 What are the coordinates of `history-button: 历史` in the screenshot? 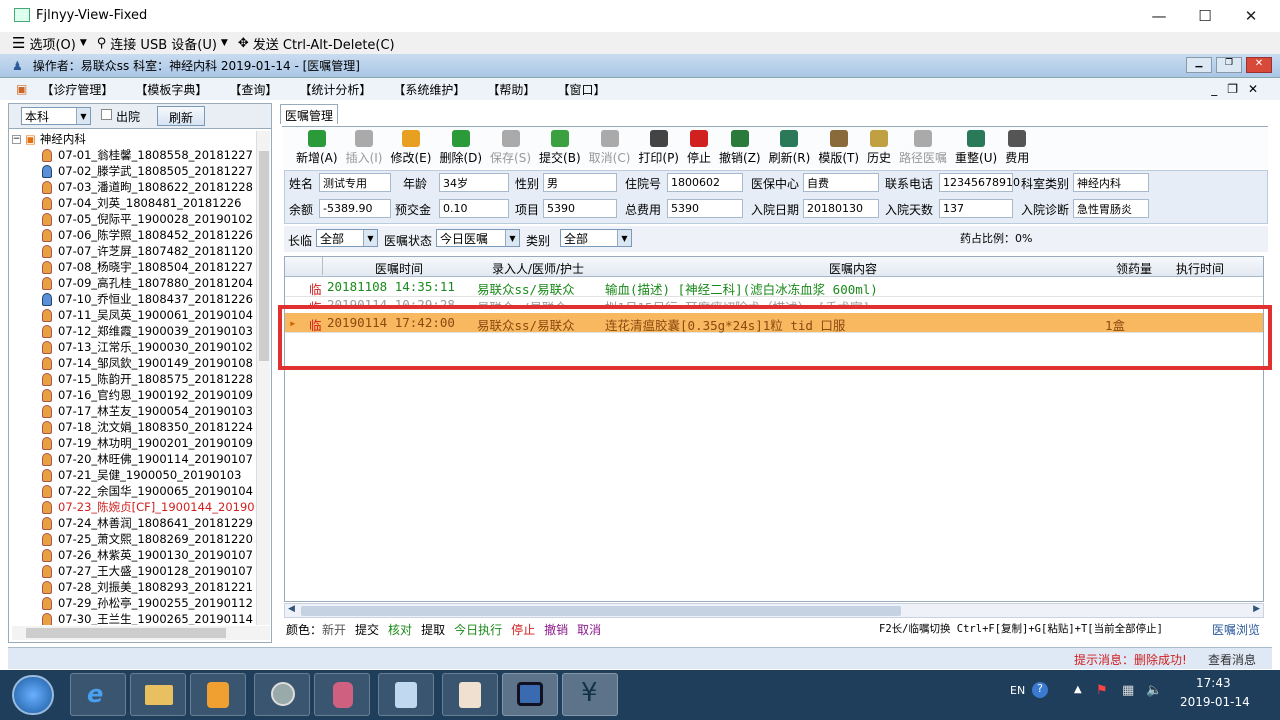 It's located at (879, 147).